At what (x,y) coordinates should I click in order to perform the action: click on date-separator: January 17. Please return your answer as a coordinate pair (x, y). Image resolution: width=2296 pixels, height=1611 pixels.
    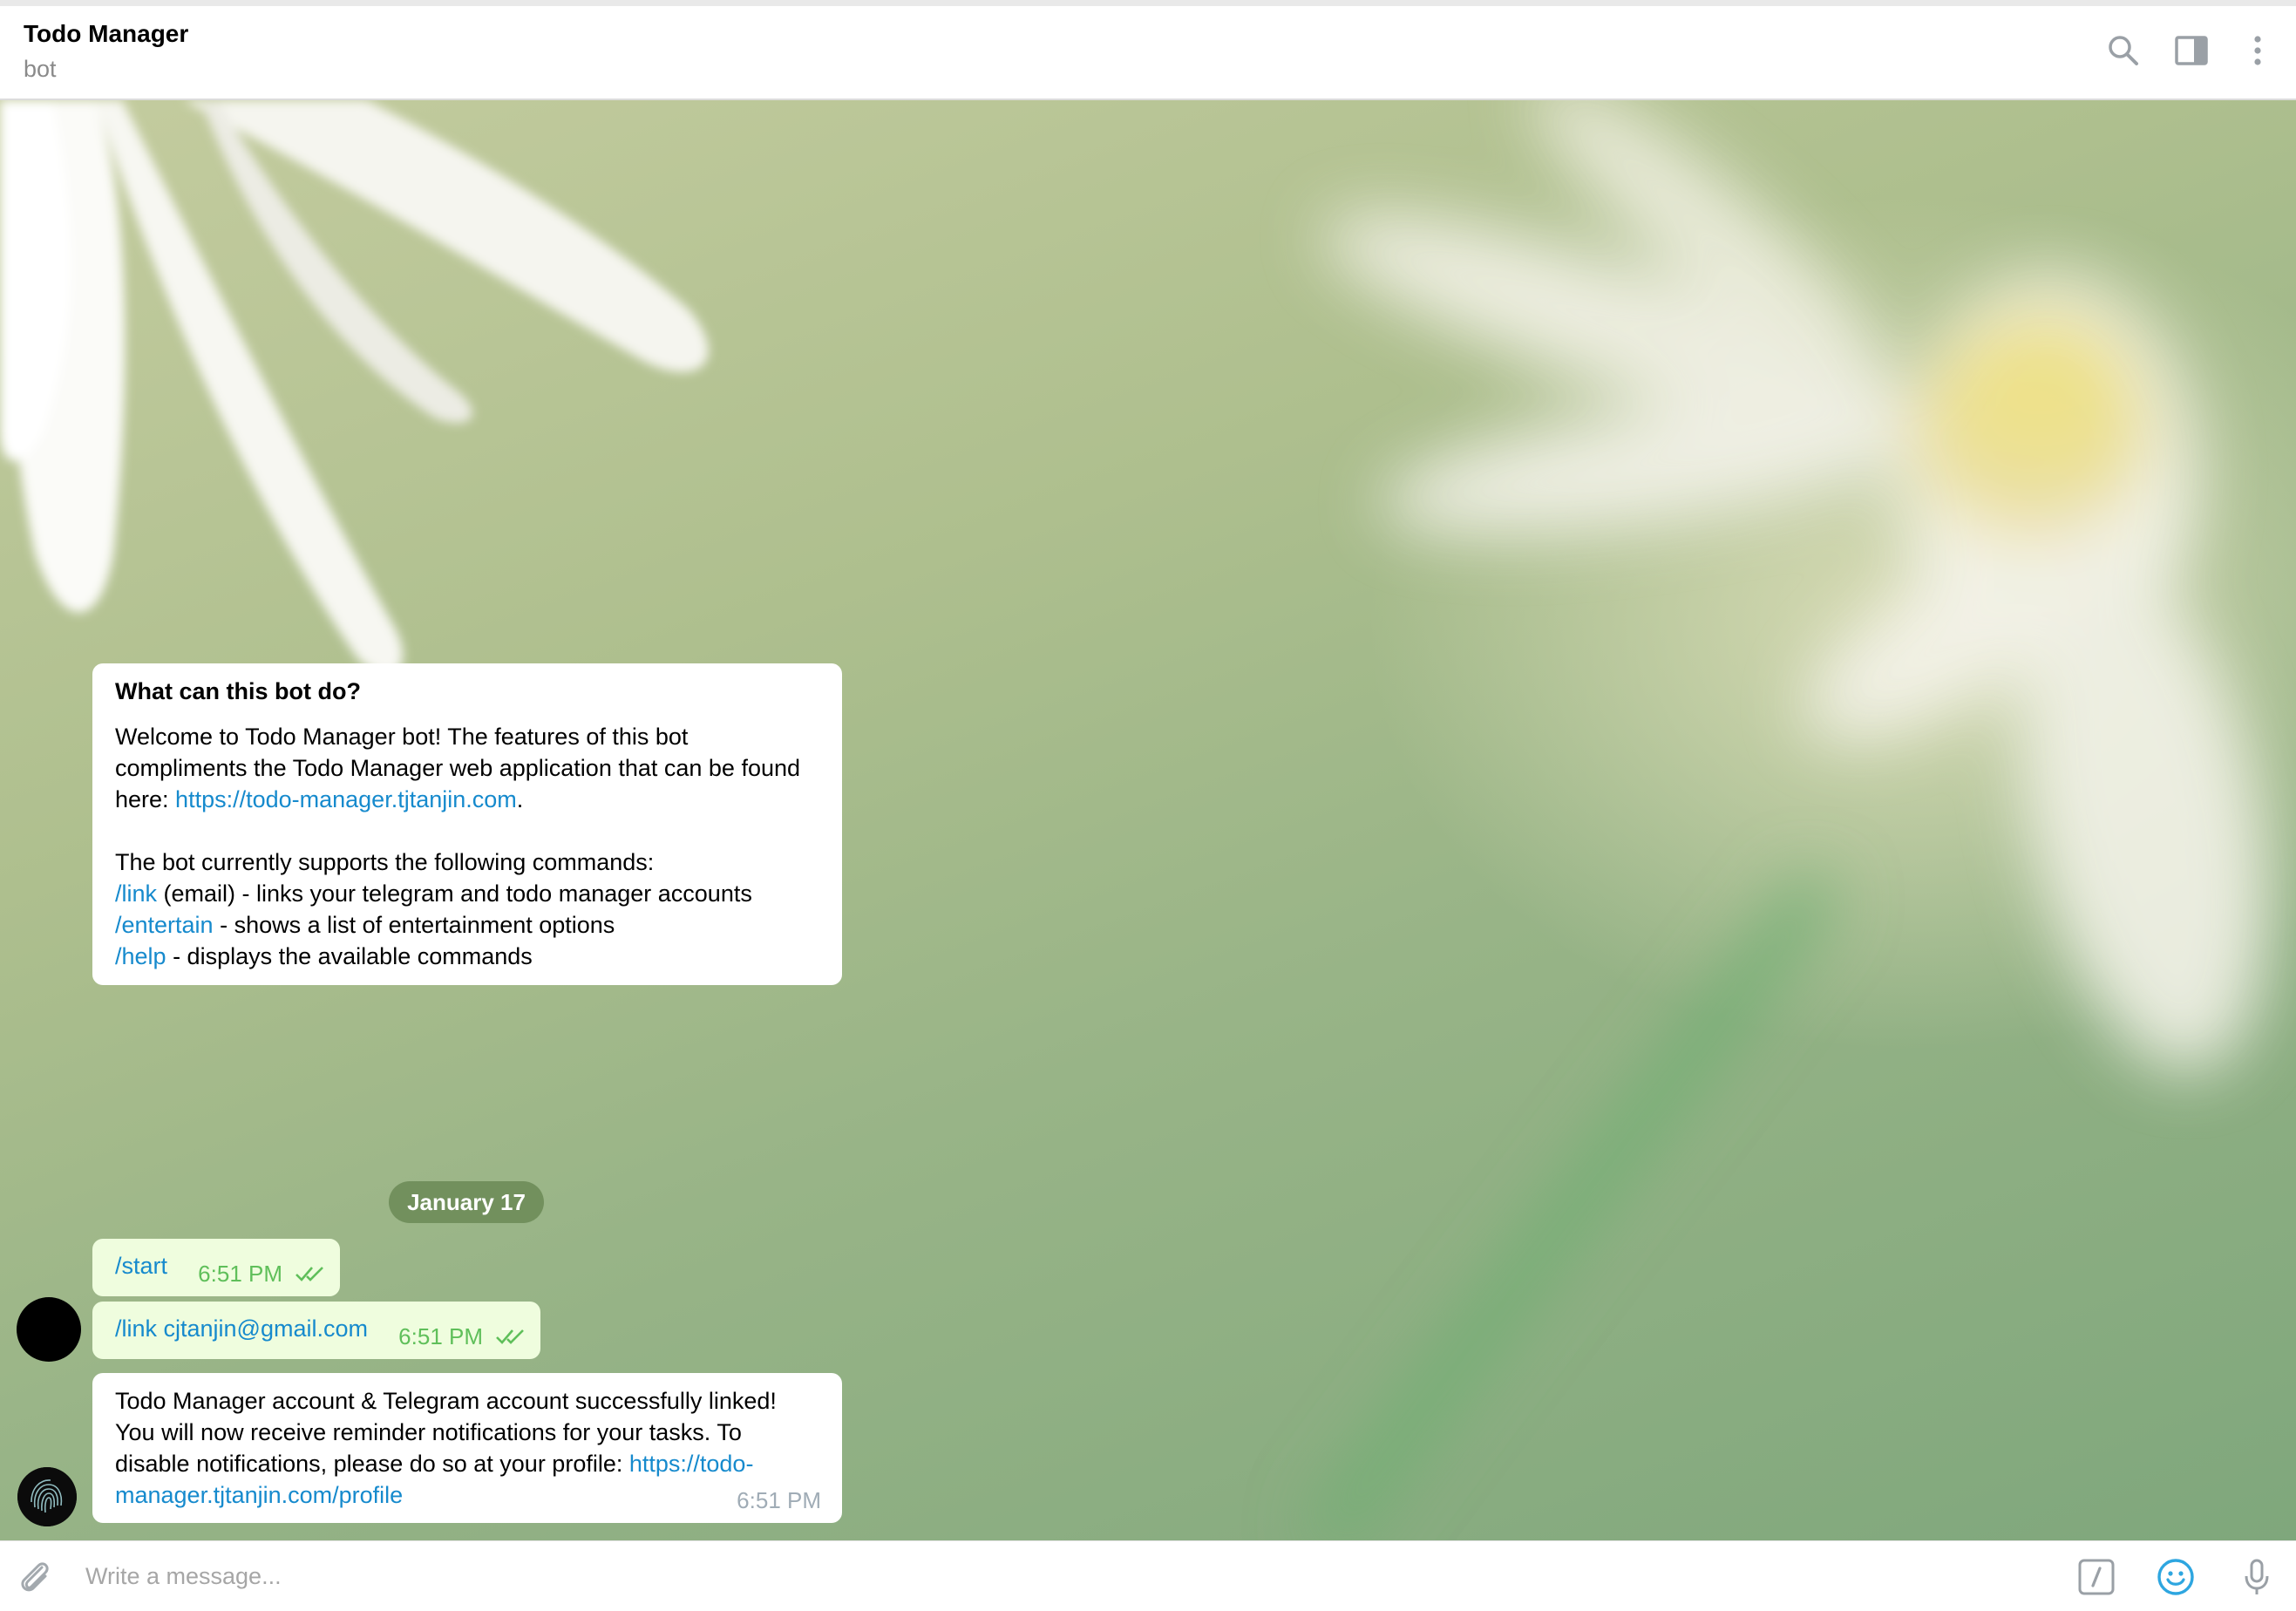
    Looking at the image, I should click on (466, 1202).